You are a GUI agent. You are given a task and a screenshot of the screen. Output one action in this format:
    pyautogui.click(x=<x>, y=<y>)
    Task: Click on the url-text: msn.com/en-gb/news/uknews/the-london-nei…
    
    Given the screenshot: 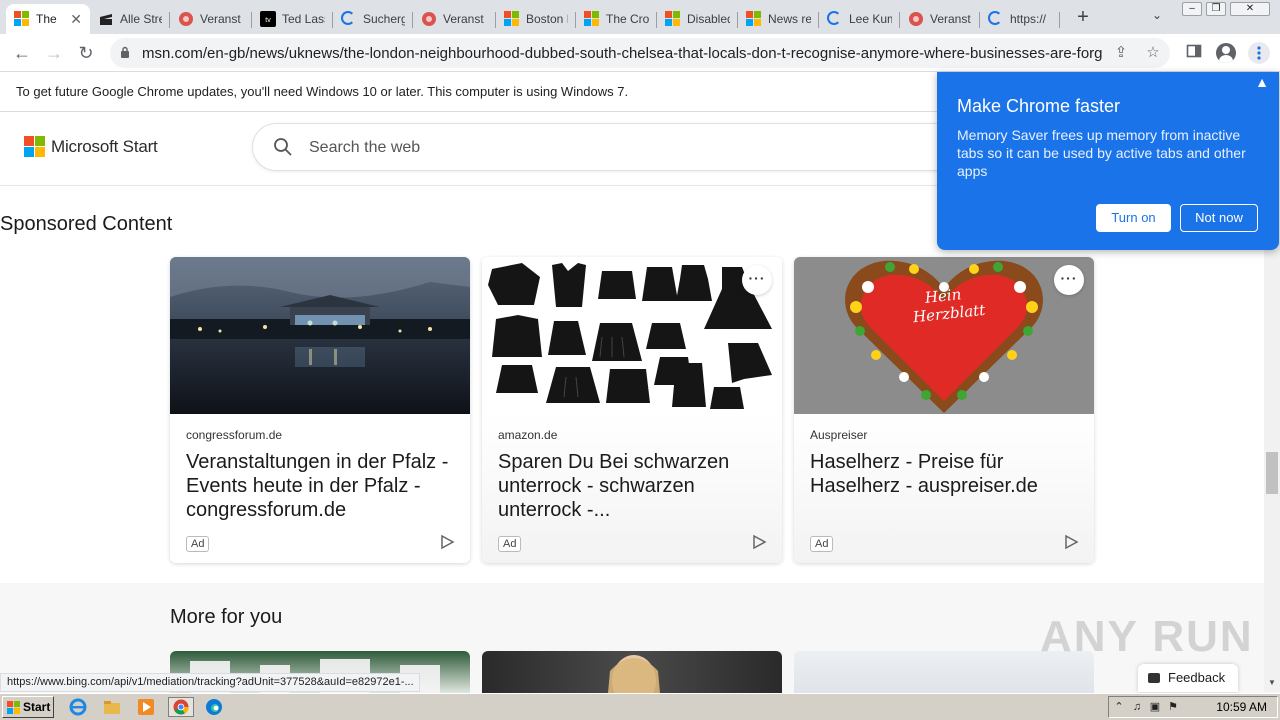 What is the action you would take?
    pyautogui.click(x=622, y=53)
    